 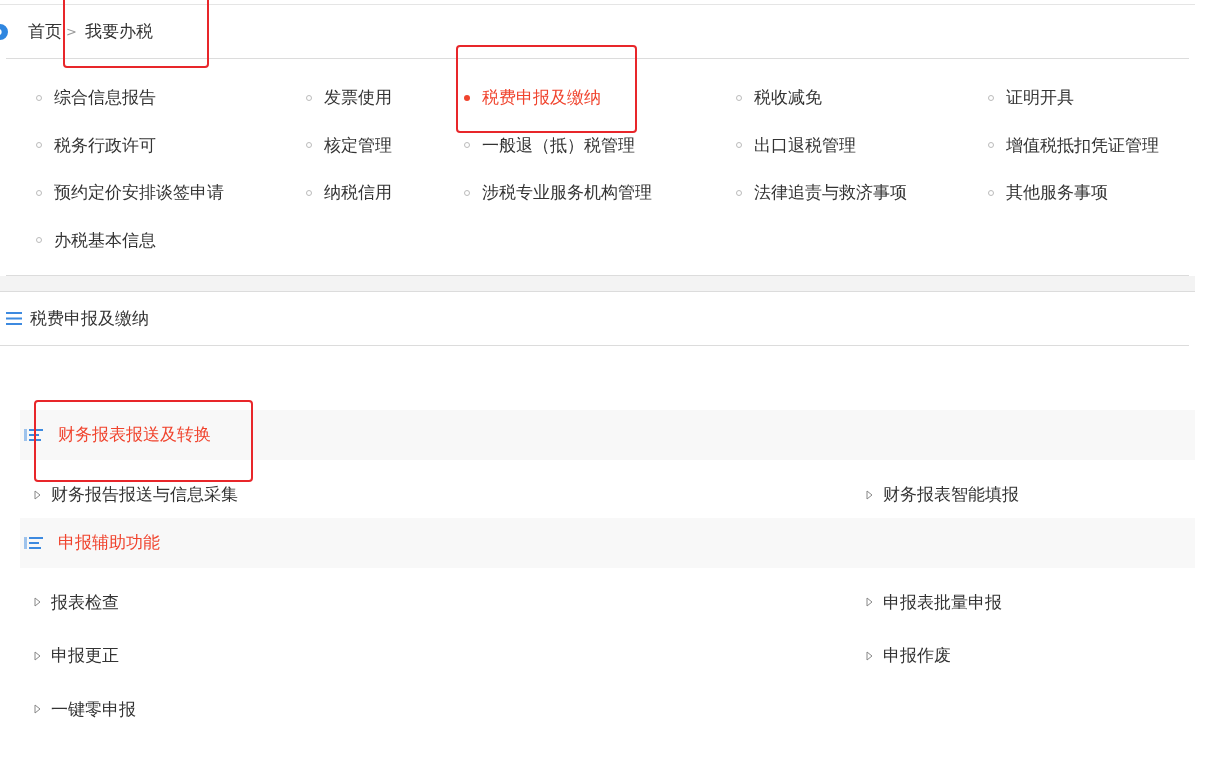 What do you see at coordinates (134, 434) in the screenshot?
I see `section-title: 财务报表报送及转换` at bounding box center [134, 434].